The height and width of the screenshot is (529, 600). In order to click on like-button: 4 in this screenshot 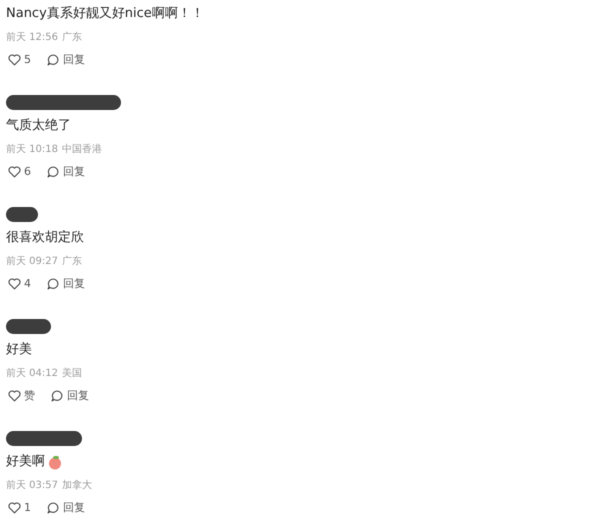, I will do `click(18, 283)`.